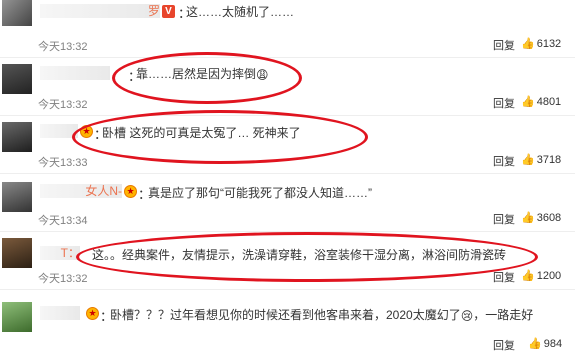  I want to click on username: T：, so click(60, 253).